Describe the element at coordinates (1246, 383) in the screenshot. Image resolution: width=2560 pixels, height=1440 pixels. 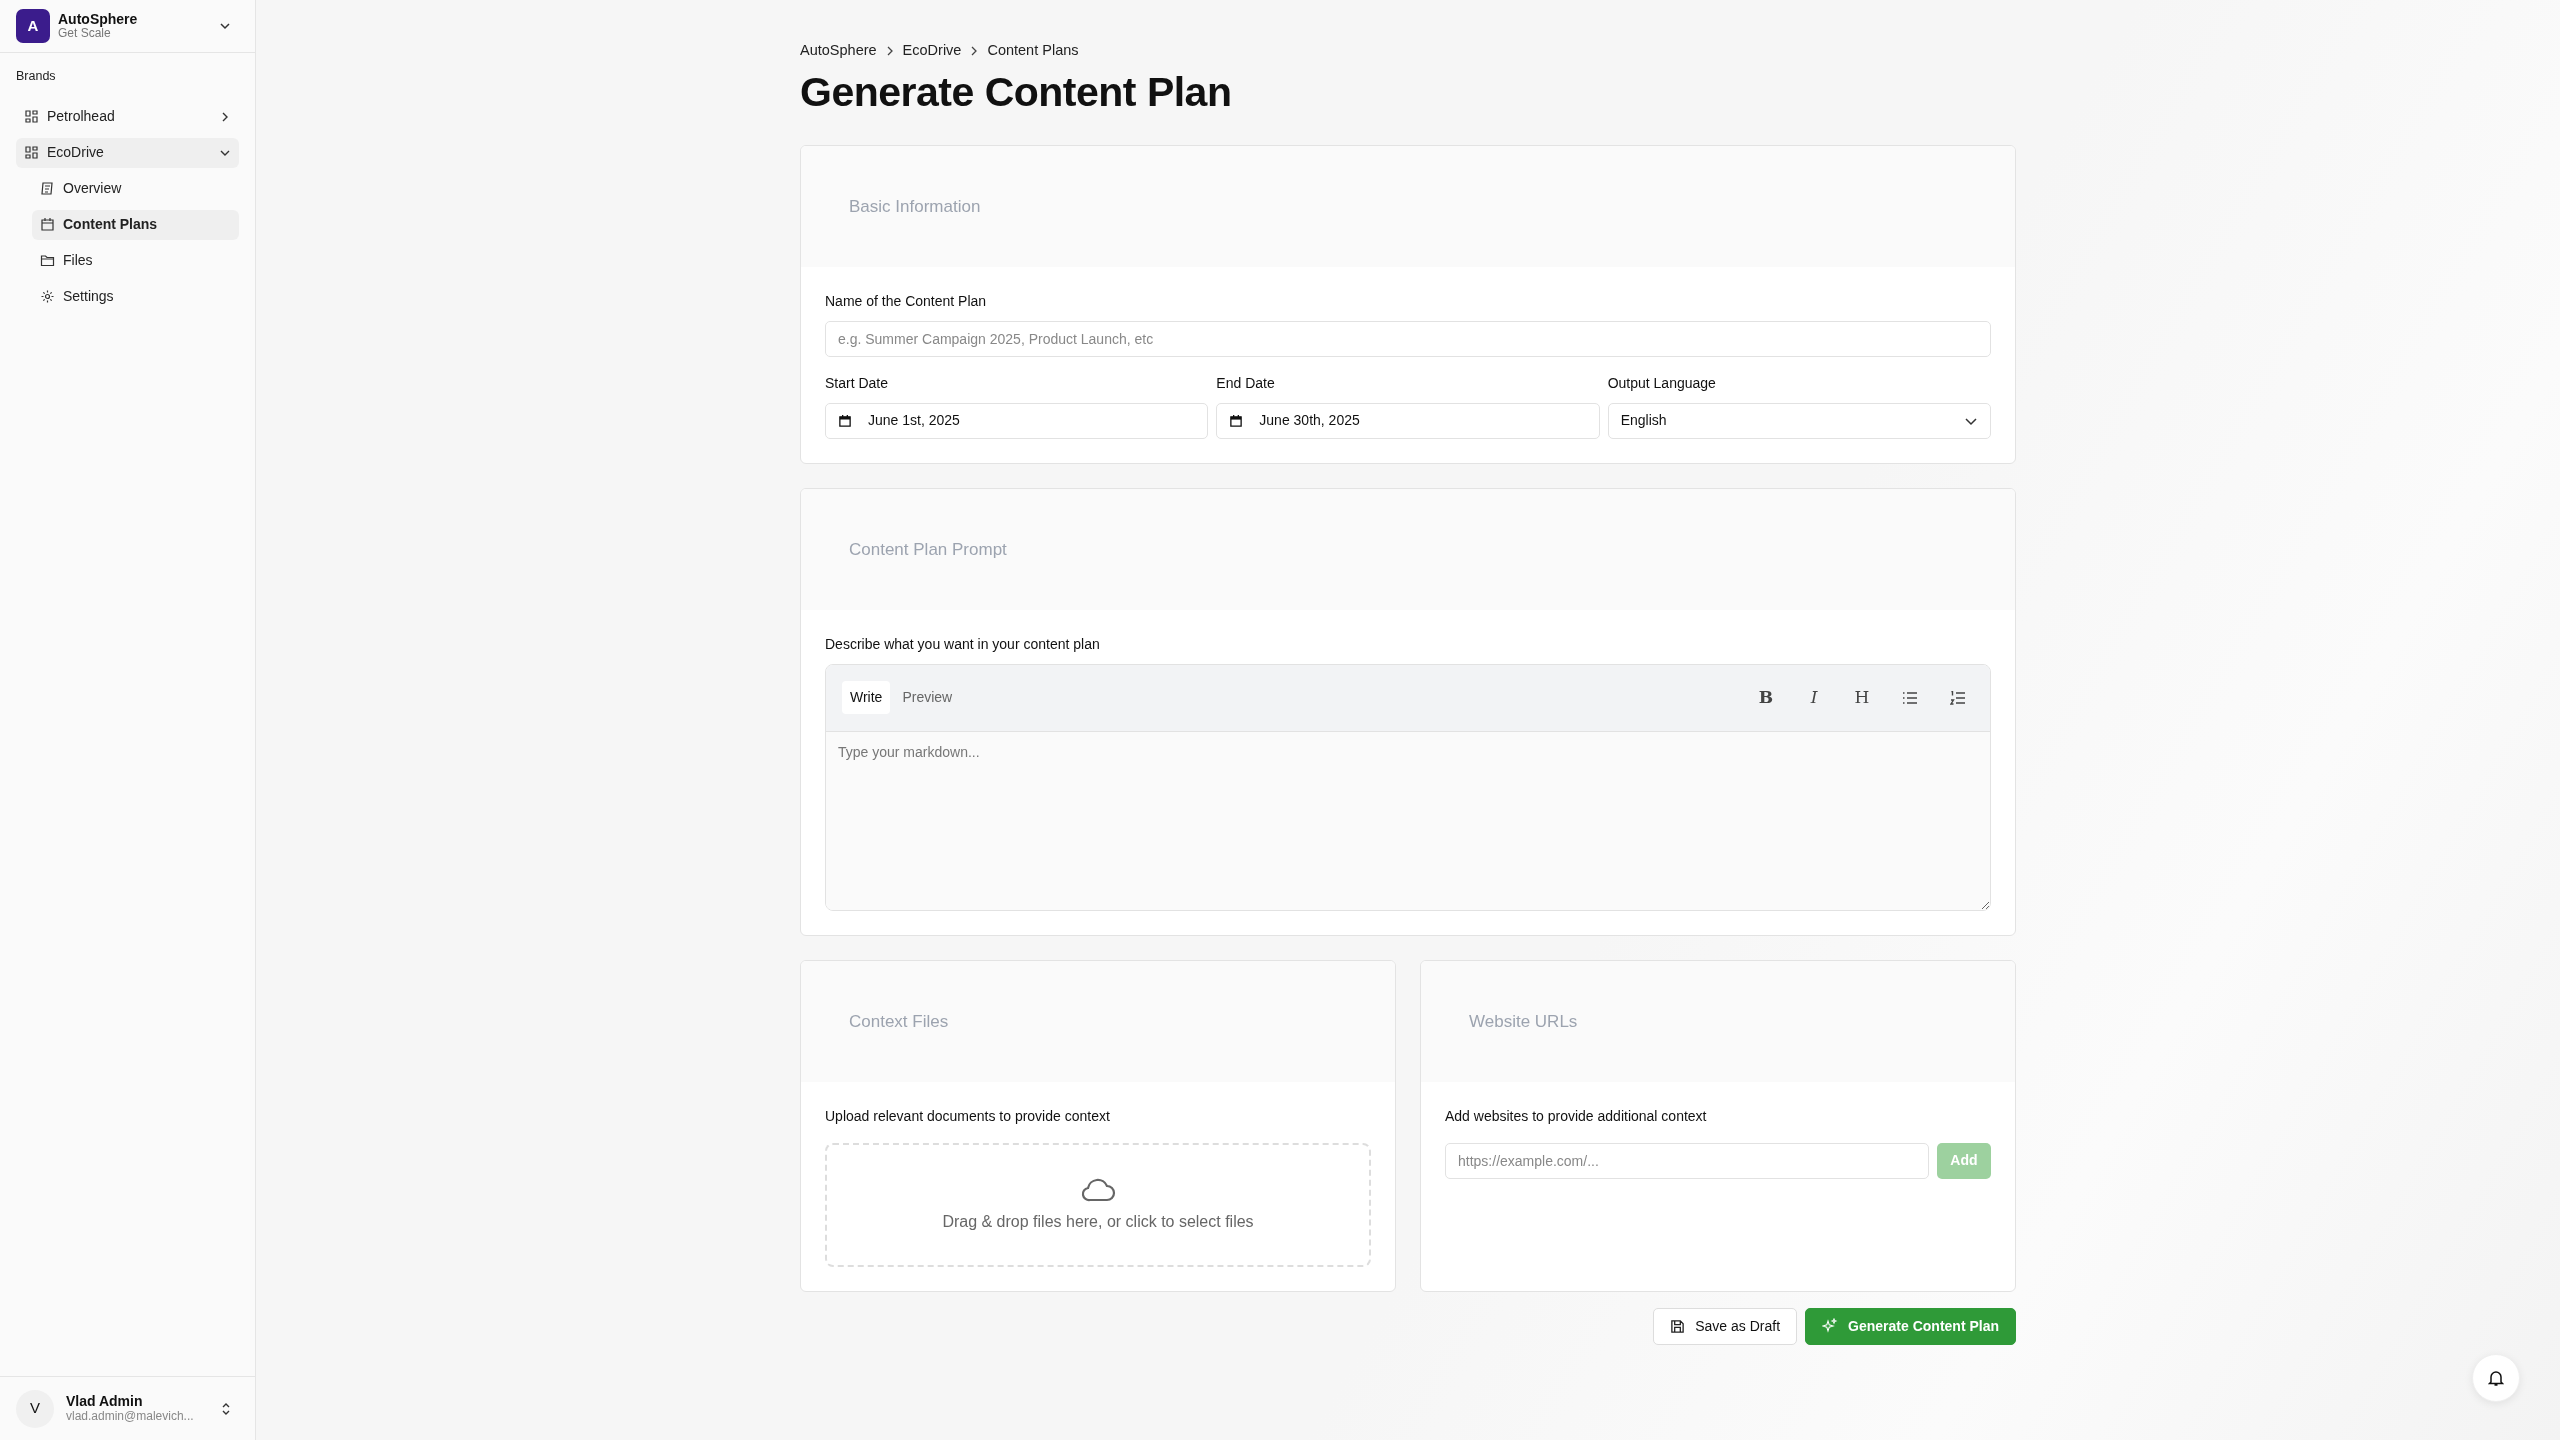
I see `field-label: End Date` at that location.